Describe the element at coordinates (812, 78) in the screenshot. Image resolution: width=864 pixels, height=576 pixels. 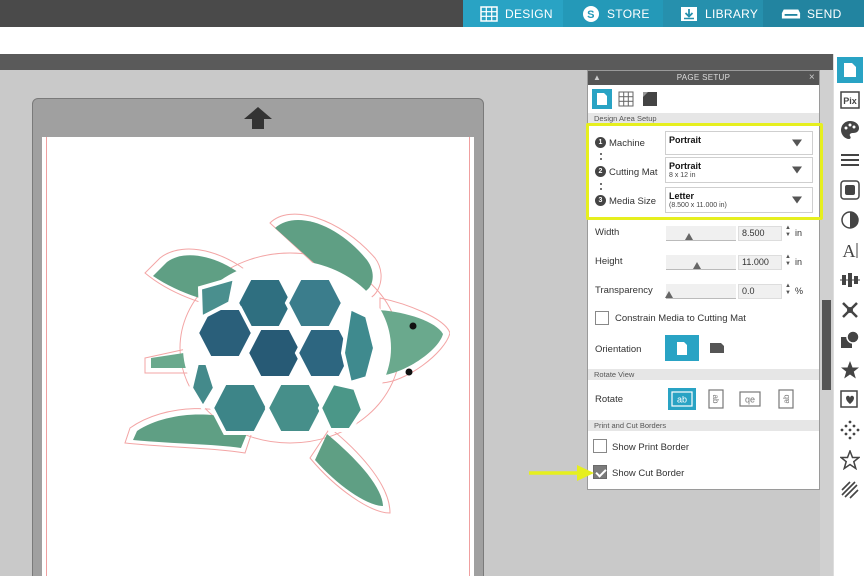
I see `close-icon: ×` at that location.